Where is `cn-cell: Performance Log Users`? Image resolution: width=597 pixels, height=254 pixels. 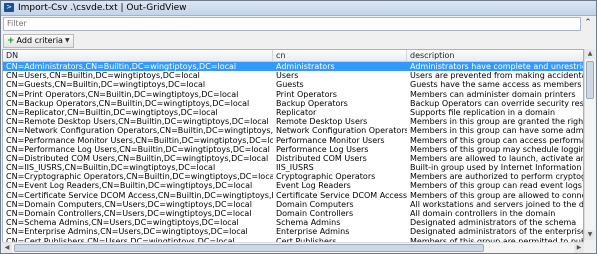
cn-cell: Performance Log Users is located at coordinates (322, 149).